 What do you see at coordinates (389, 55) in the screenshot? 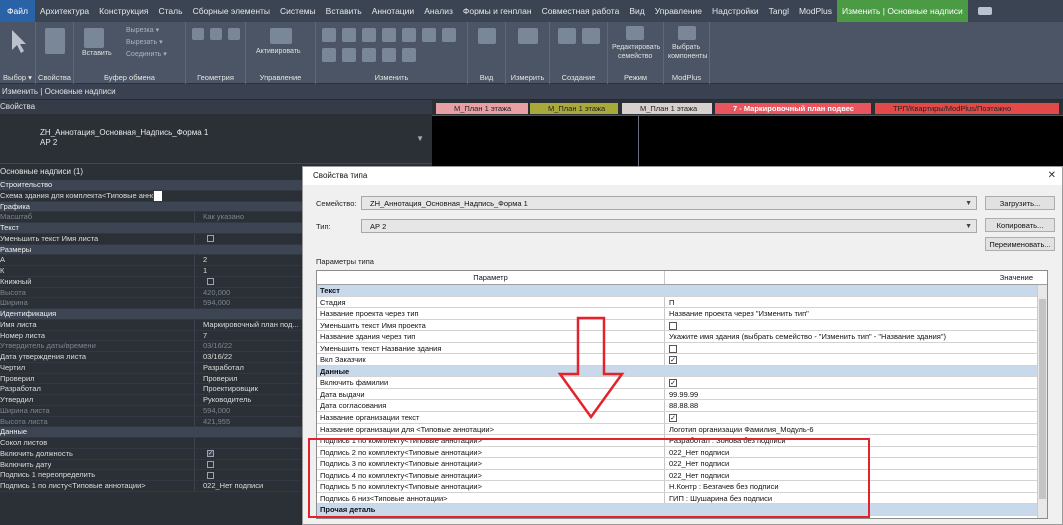
I see `pin-icon` at bounding box center [389, 55].